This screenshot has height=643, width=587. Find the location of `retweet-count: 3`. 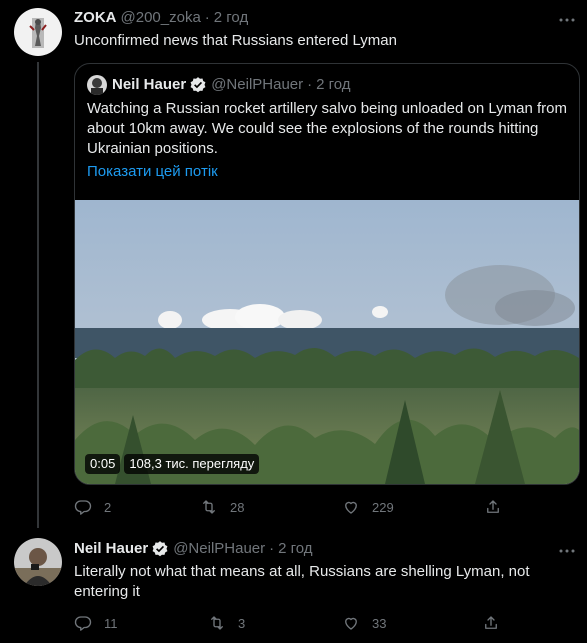

retweet-count: 3 is located at coordinates (242, 623).